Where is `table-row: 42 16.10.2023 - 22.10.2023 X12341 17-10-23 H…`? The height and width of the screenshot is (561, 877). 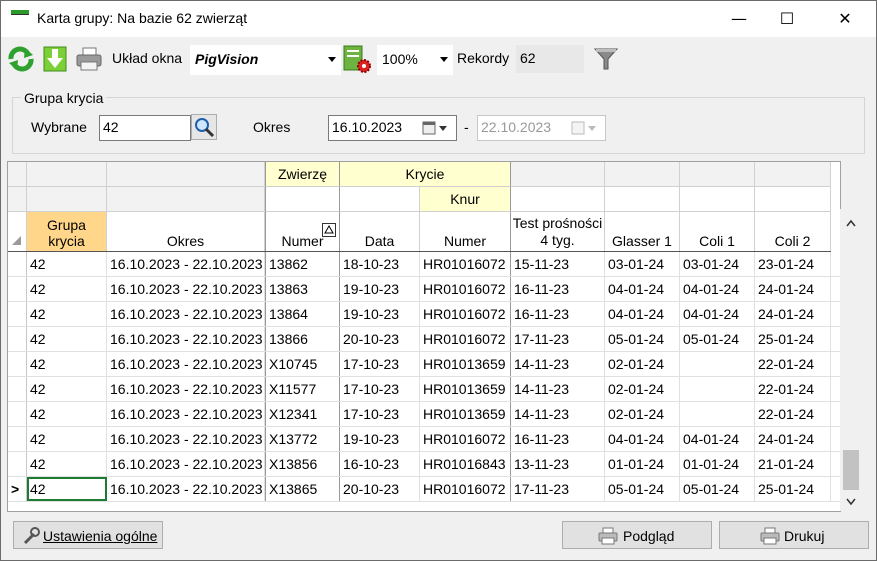
table-row: 42 16.10.2023 - 22.10.2023 X12341 17-10-23 H… is located at coordinates (424, 414).